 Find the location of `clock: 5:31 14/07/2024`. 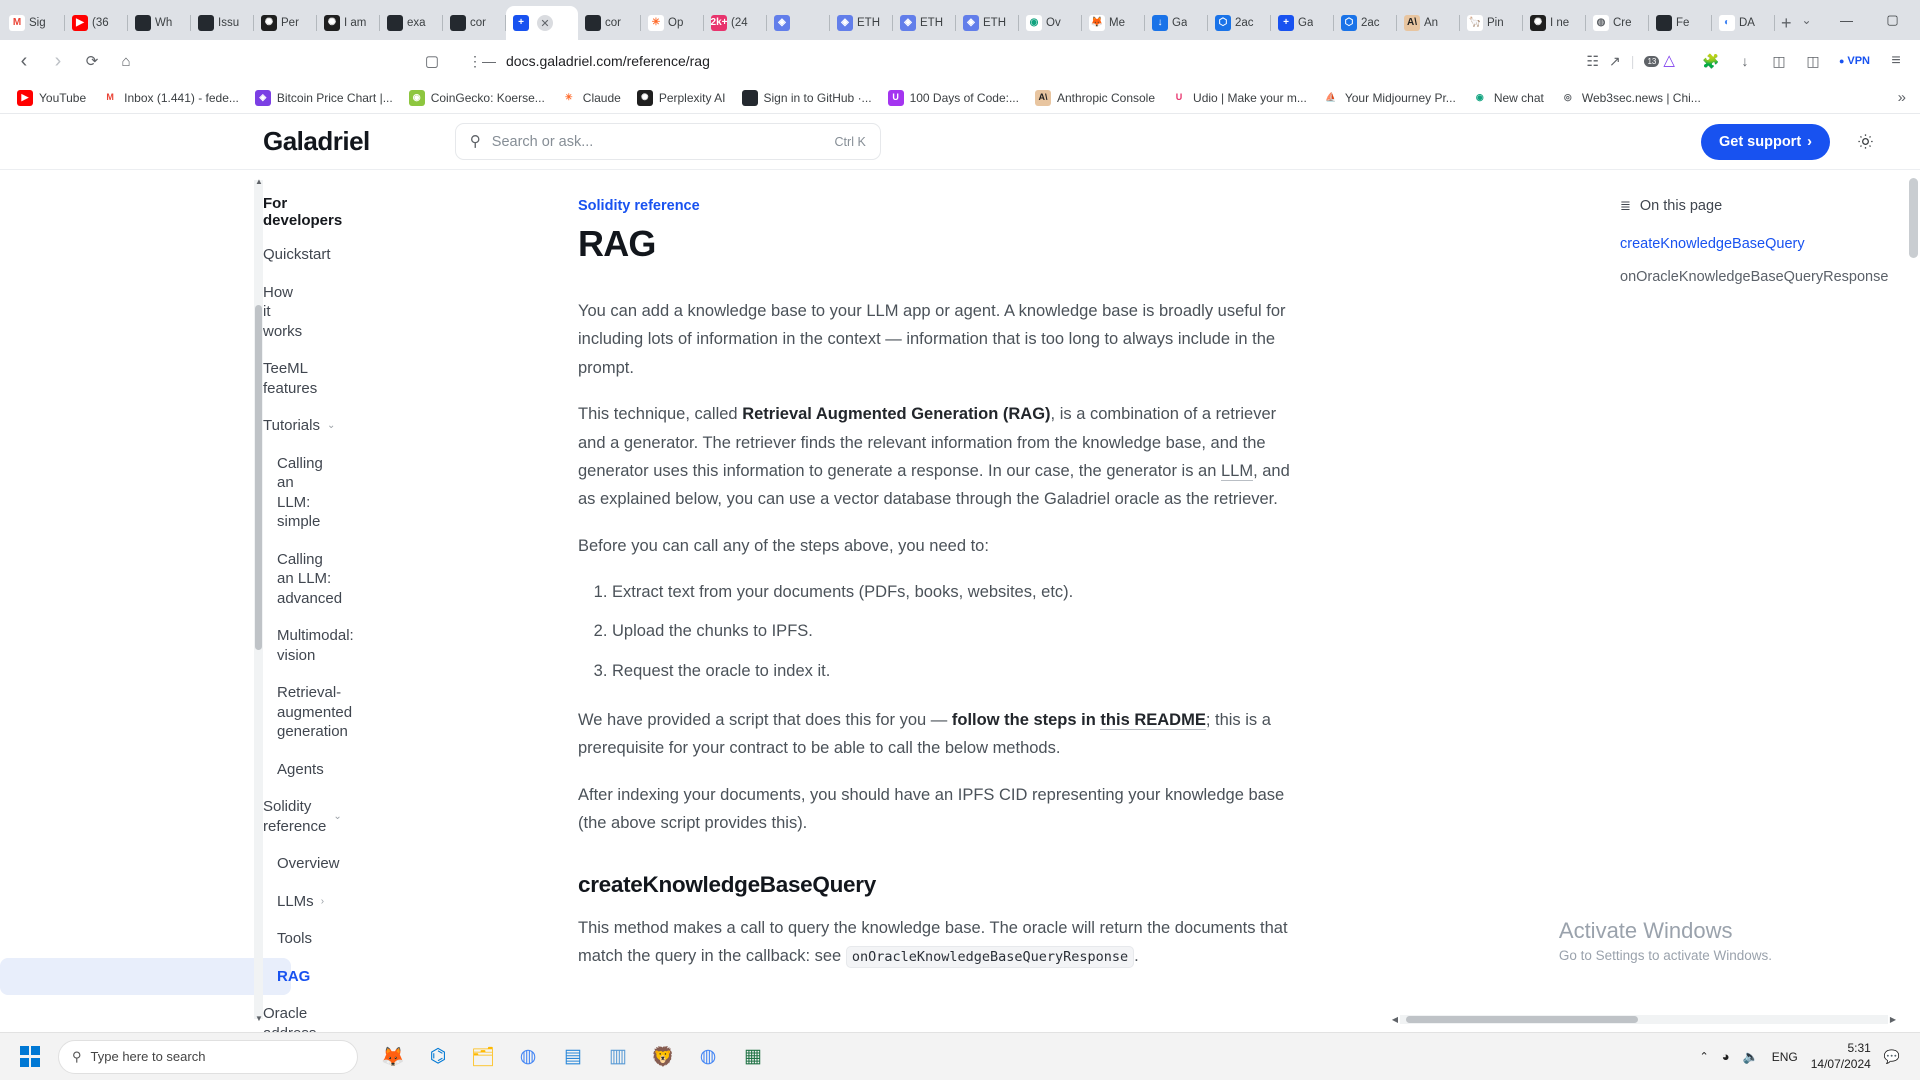

clock: 5:31 14/07/2024 is located at coordinates (1841, 1056).